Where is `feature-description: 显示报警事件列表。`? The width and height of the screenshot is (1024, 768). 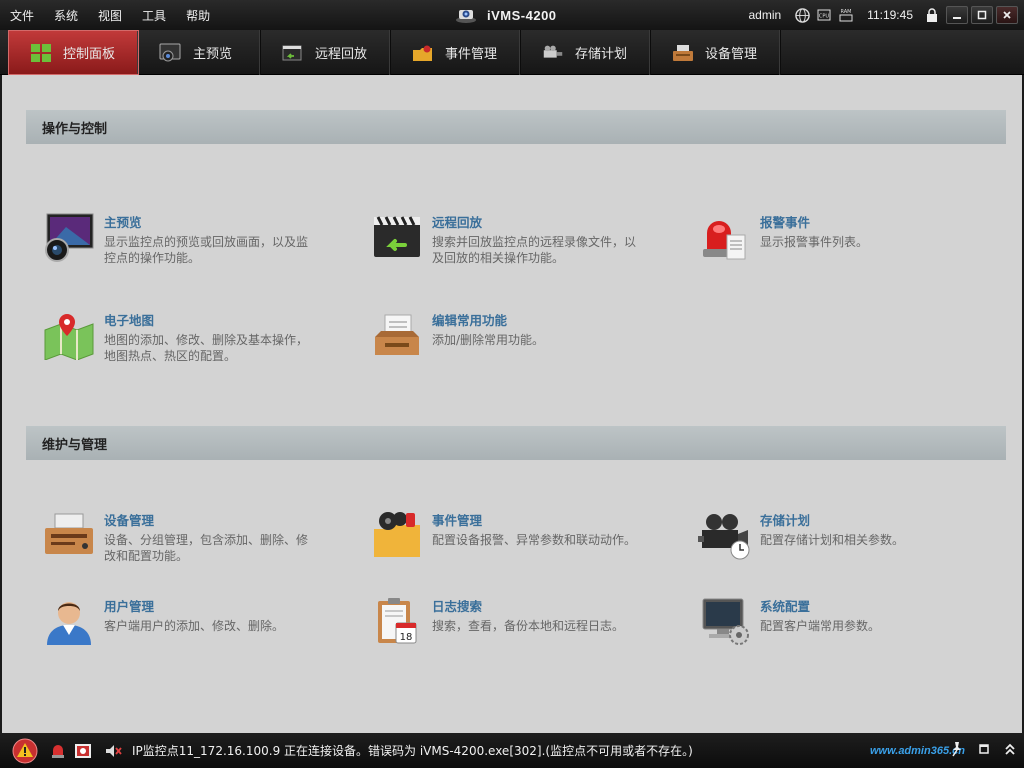 feature-description: 显示报警事件列表。 is located at coordinates (814, 242).